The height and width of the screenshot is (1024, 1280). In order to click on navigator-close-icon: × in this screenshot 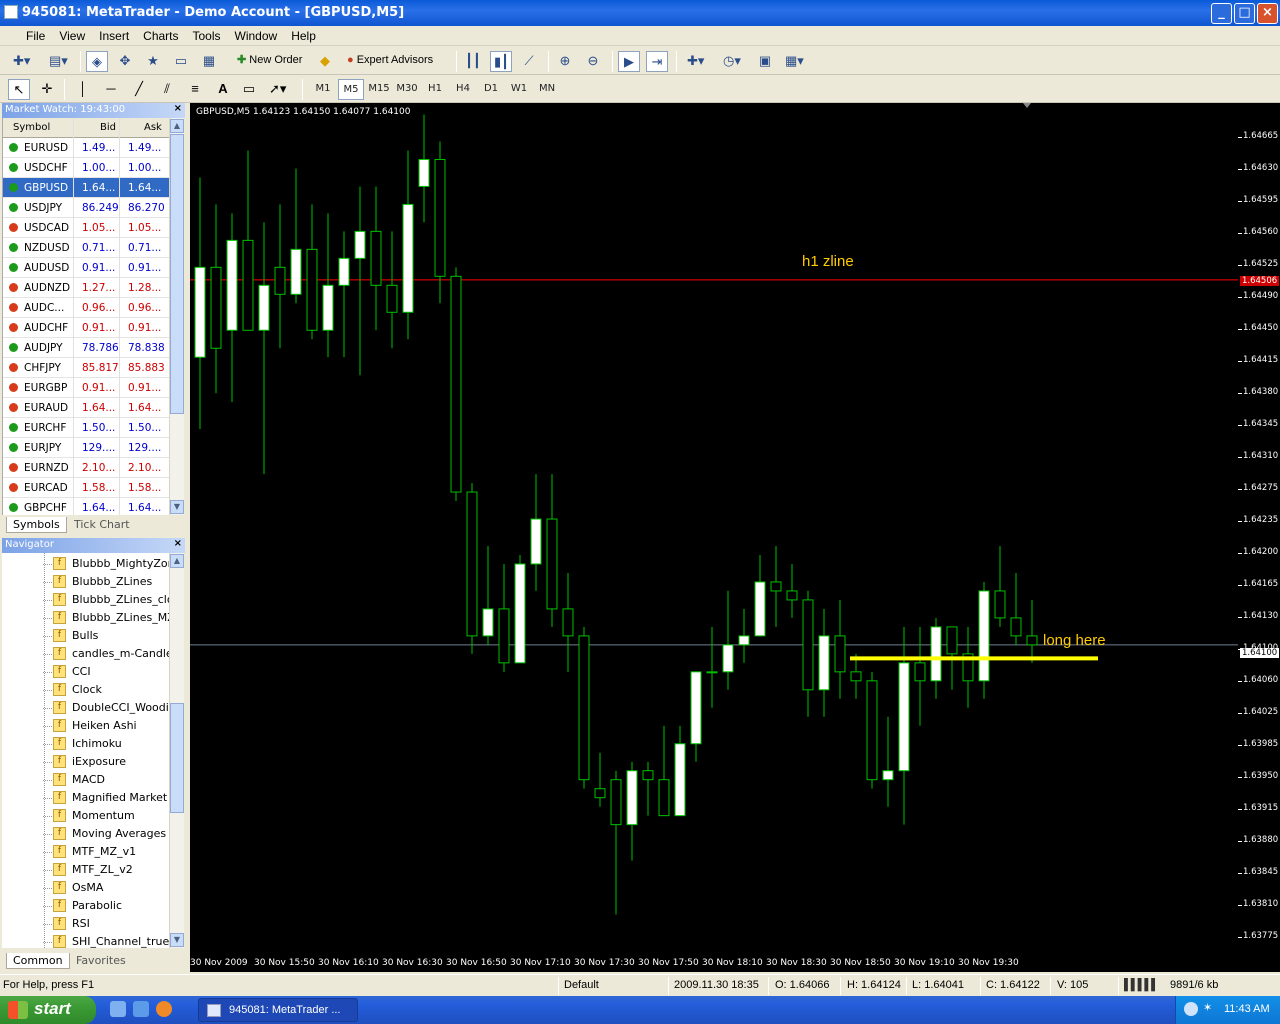, I will do `click(178, 543)`.